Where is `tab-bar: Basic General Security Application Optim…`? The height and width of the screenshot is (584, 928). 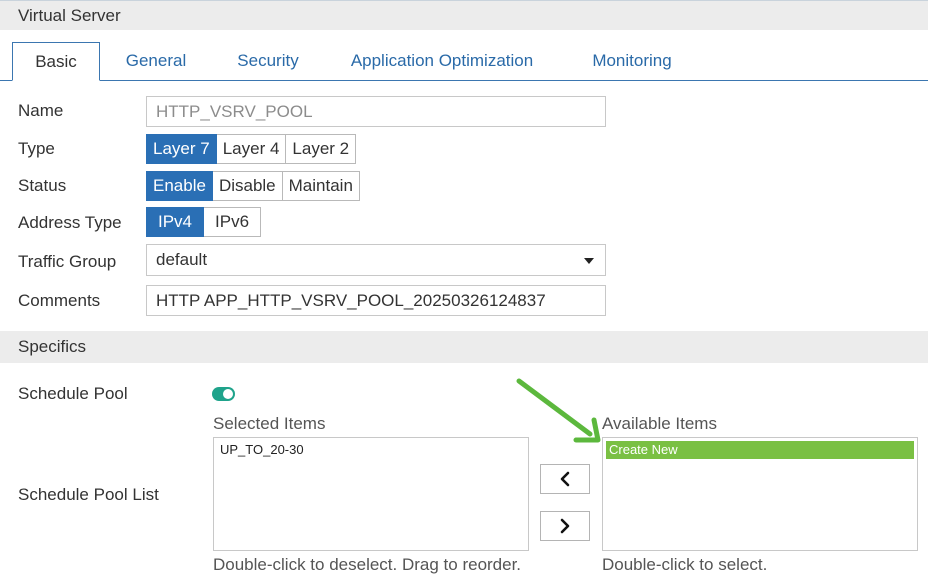 tab-bar: Basic General Security Application Optim… is located at coordinates (470, 61).